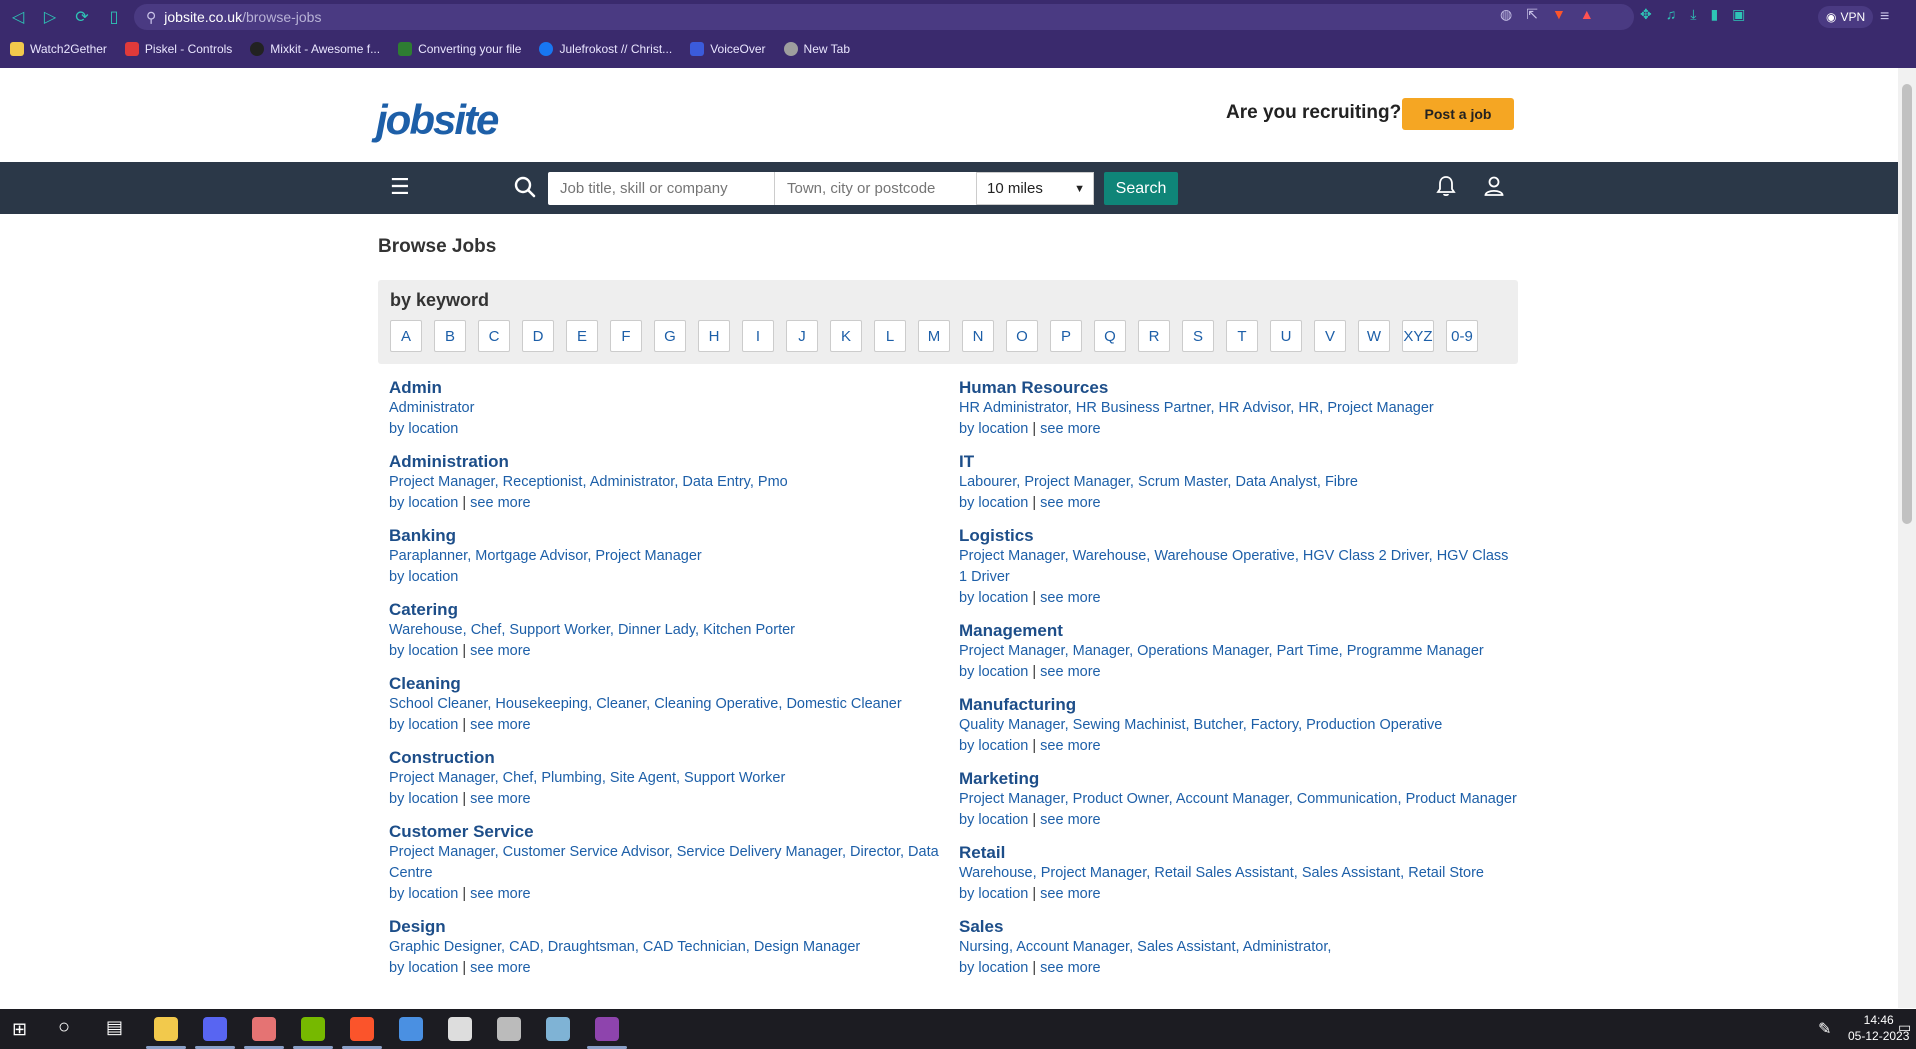 The image size is (1916, 1049). I want to click on job-keyword-link: Operations Manager, so click(1202, 651).